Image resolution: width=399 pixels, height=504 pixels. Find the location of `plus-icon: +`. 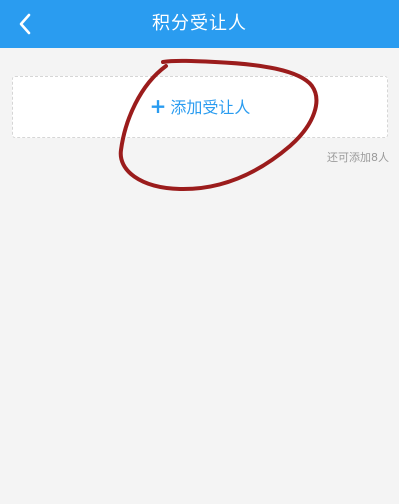

plus-icon: + is located at coordinates (158, 106).